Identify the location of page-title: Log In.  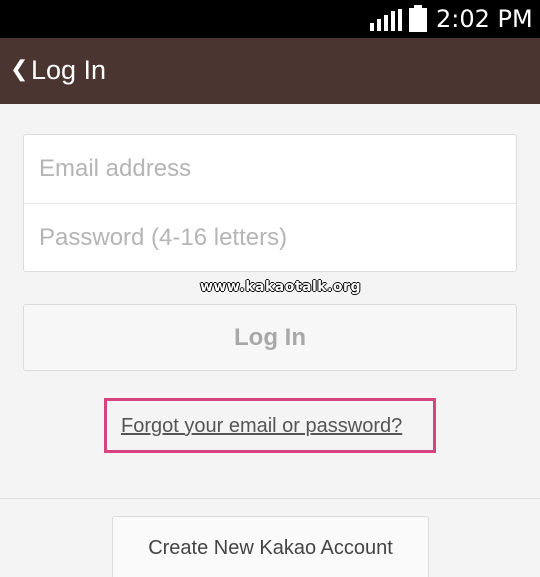
(69, 70).